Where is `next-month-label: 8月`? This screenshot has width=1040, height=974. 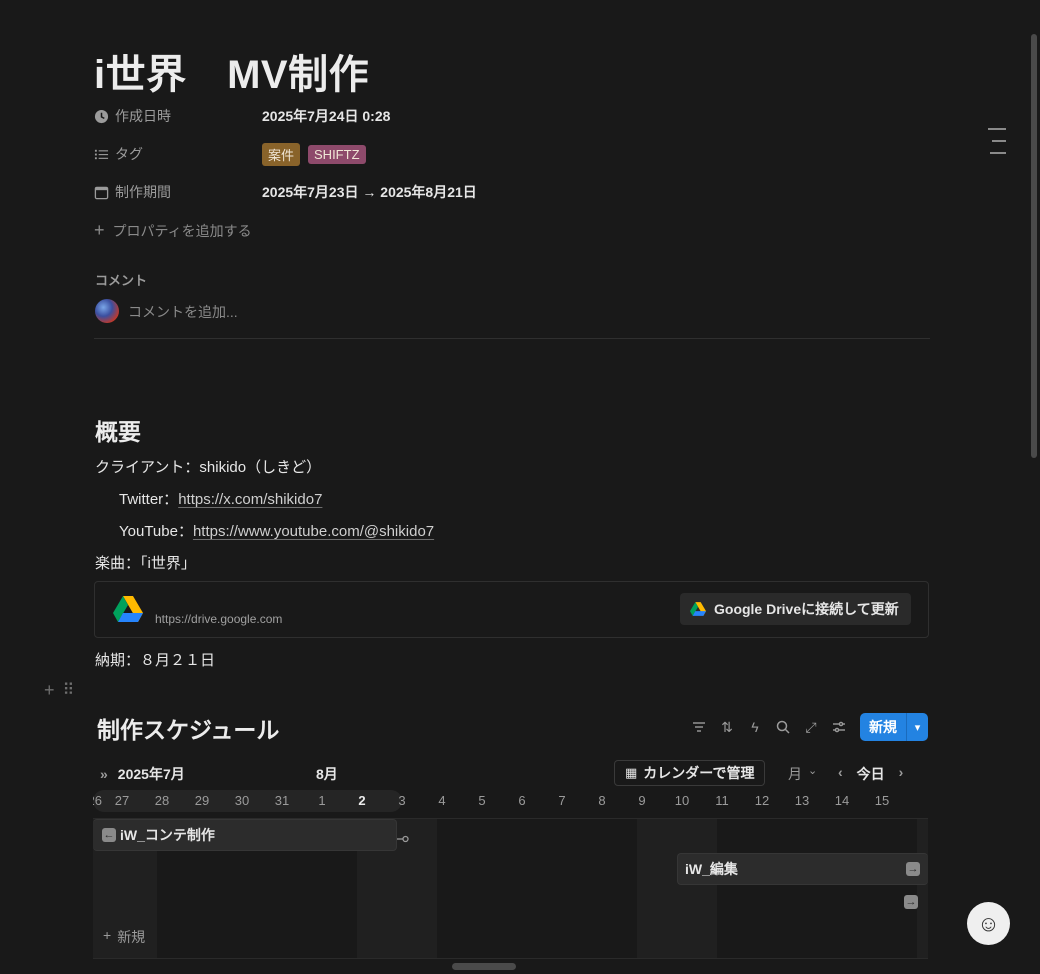
next-month-label: 8月 is located at coordinates (327, 774).